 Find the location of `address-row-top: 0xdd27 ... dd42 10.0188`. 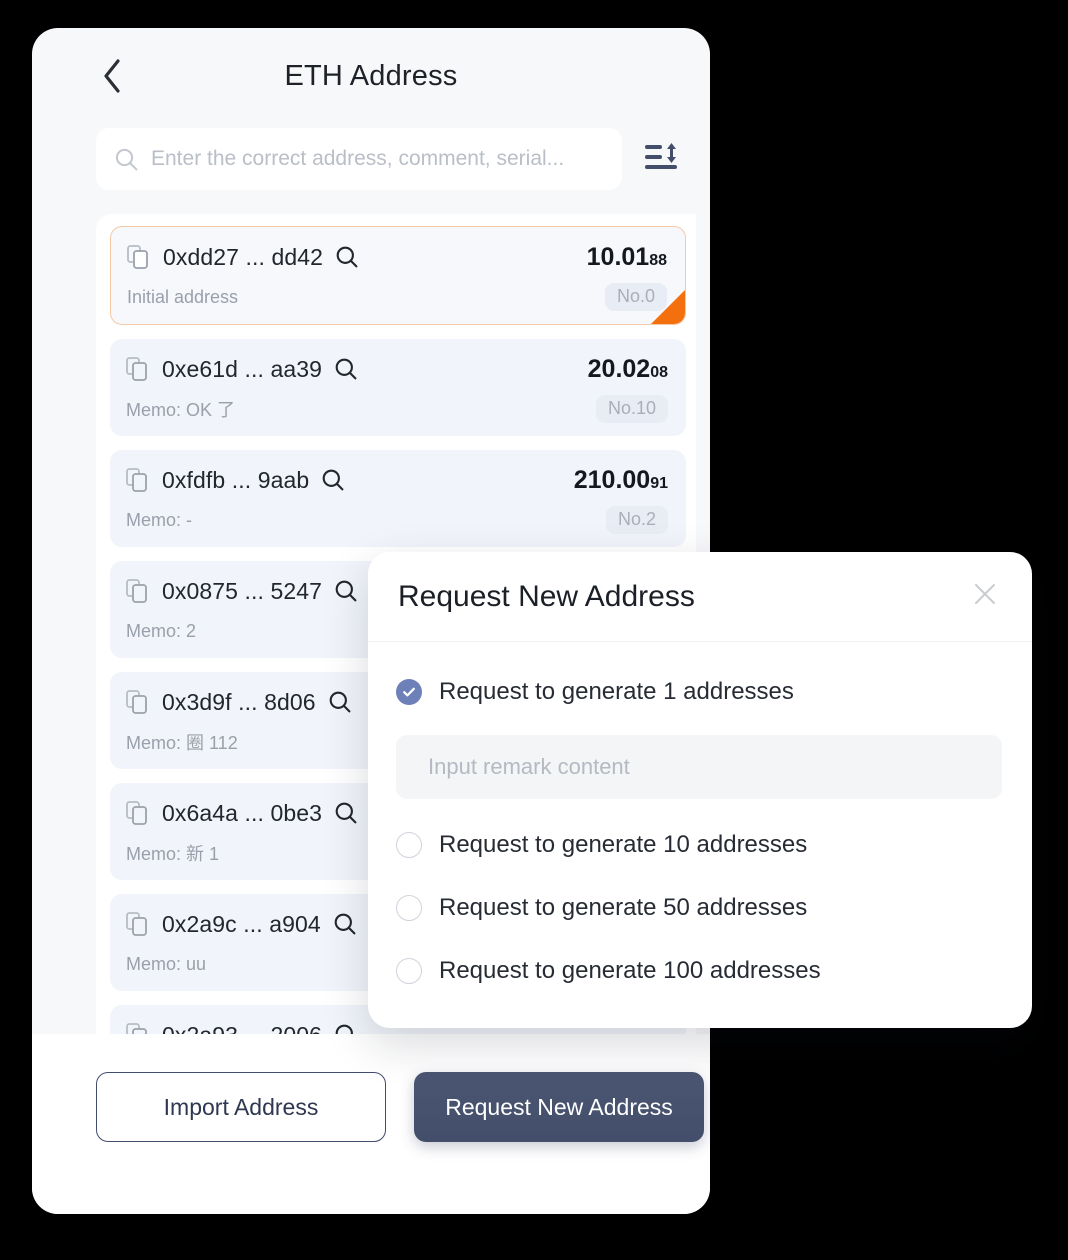

address-row-top: 0xdd27 ... dd42 10.0188 is located at coordinates (397, 257).